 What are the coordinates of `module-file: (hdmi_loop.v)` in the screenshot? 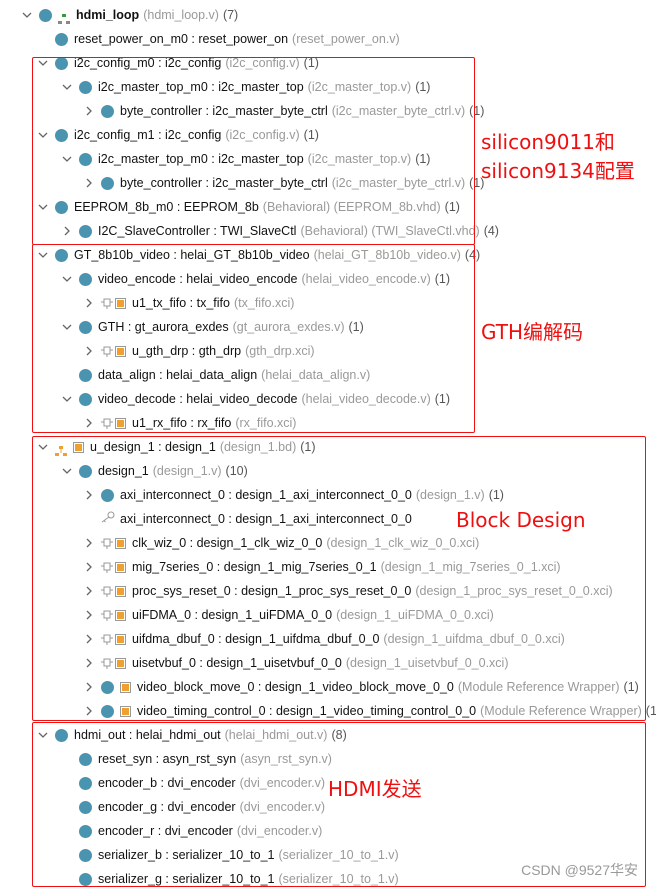 It's located at (181, 15).